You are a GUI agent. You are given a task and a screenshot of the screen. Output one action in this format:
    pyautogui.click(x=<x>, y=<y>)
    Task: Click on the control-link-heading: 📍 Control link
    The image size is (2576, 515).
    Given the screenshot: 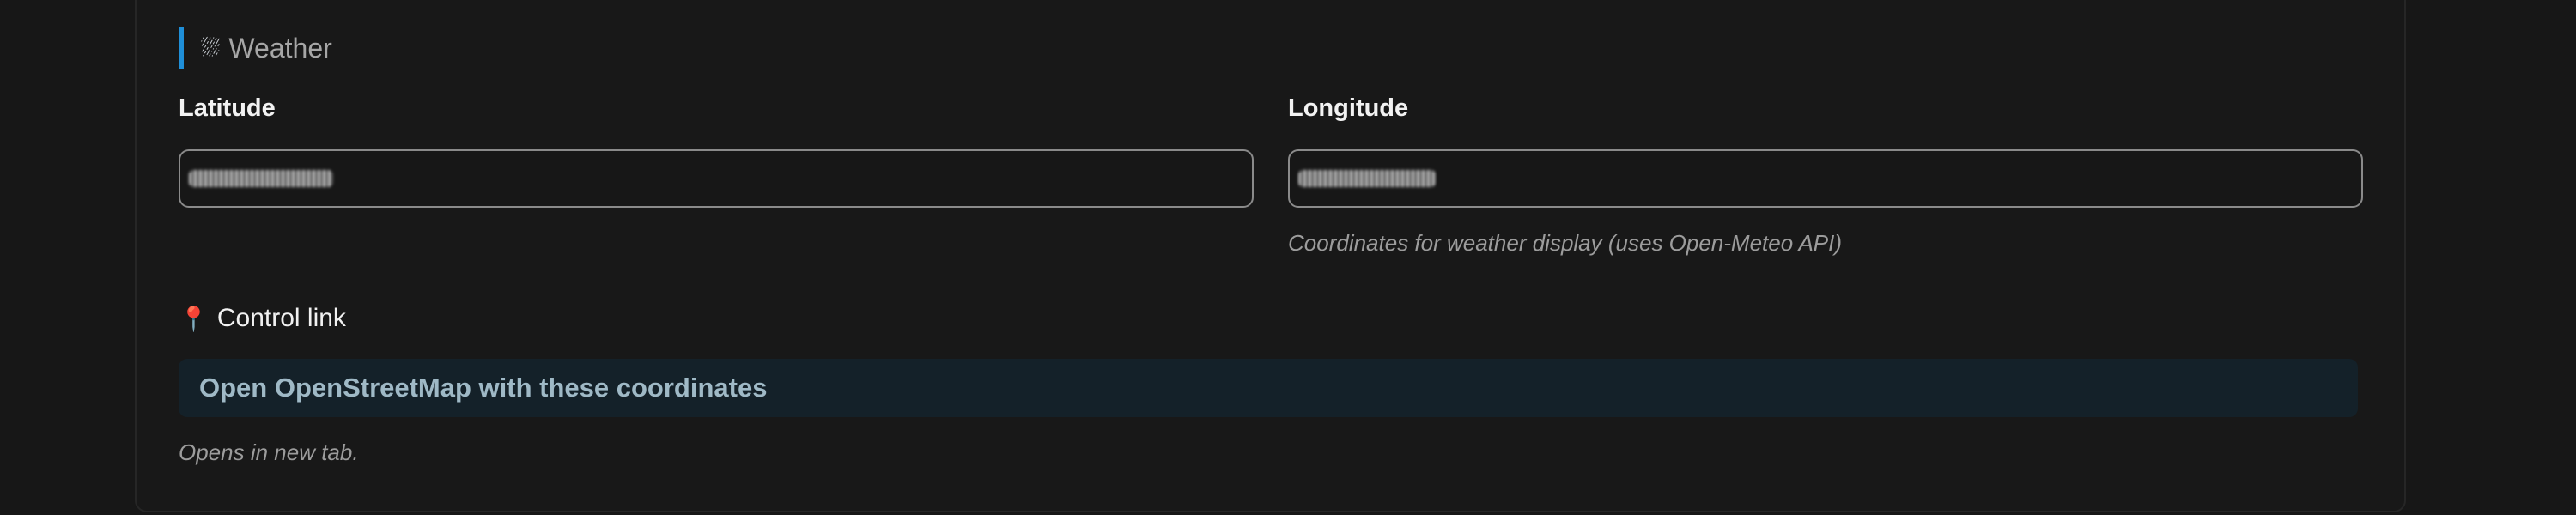 What is the action you would take?
    pyautogui.click(x=262, y=318)
    